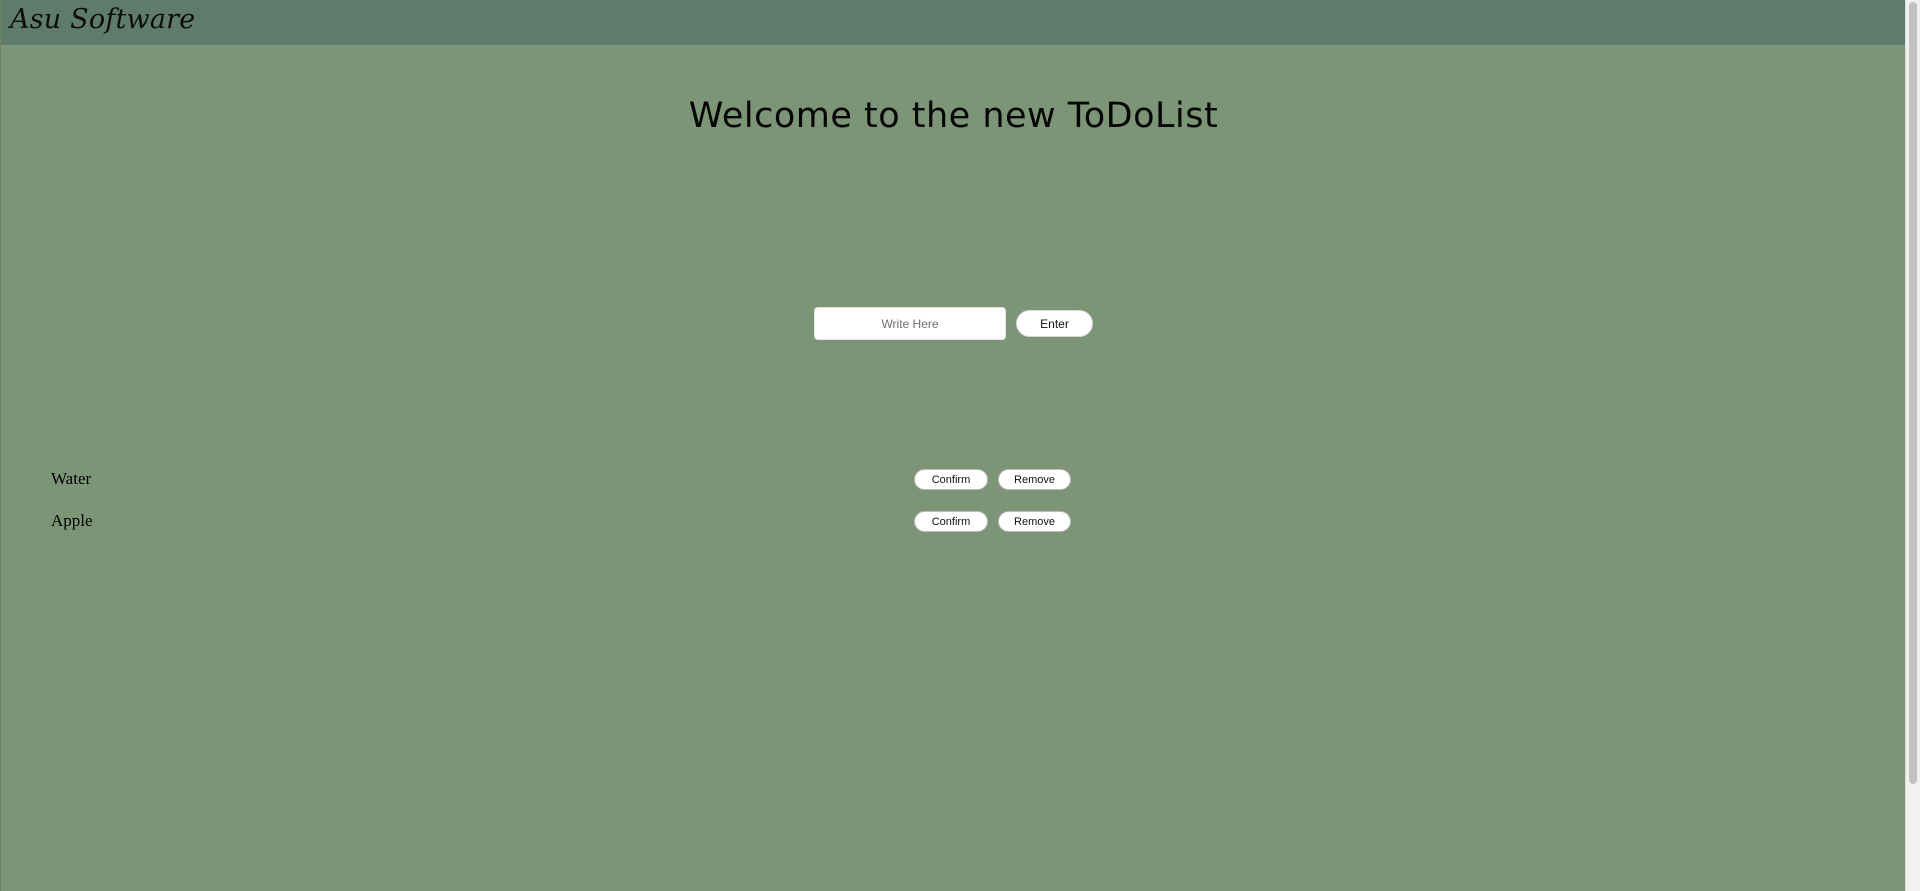  Describe the element at coordinates (910, 323) in the screenshot. I see `todo-input` at that location.